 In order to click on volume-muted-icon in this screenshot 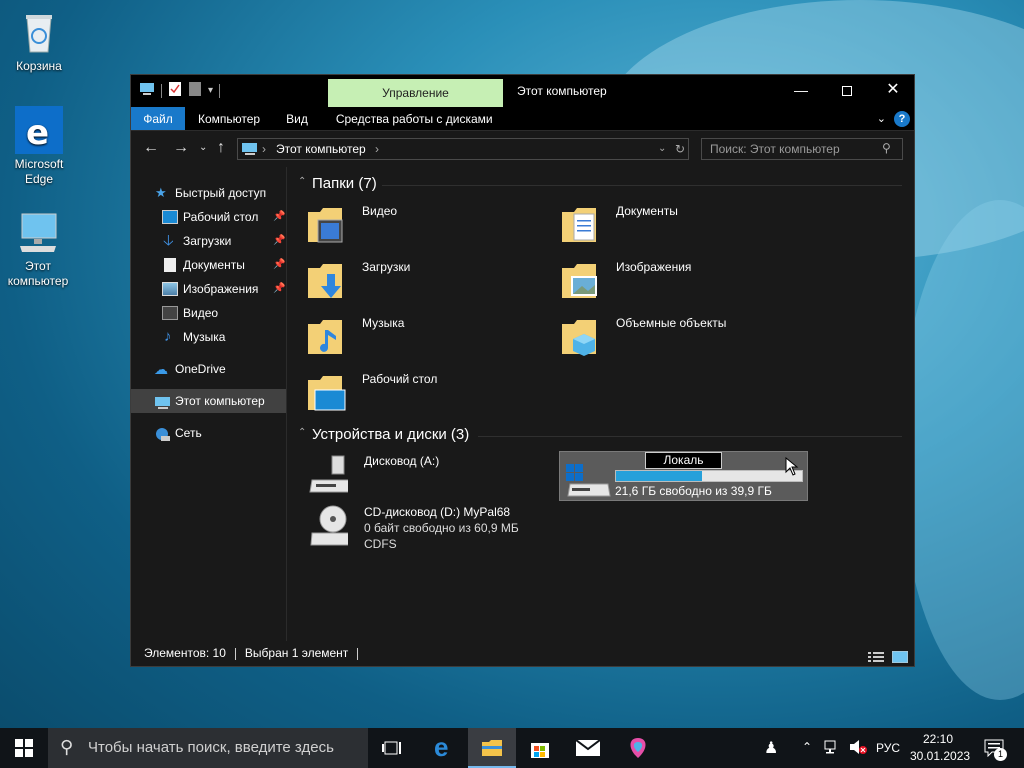, I will do `click(858, 748)`.